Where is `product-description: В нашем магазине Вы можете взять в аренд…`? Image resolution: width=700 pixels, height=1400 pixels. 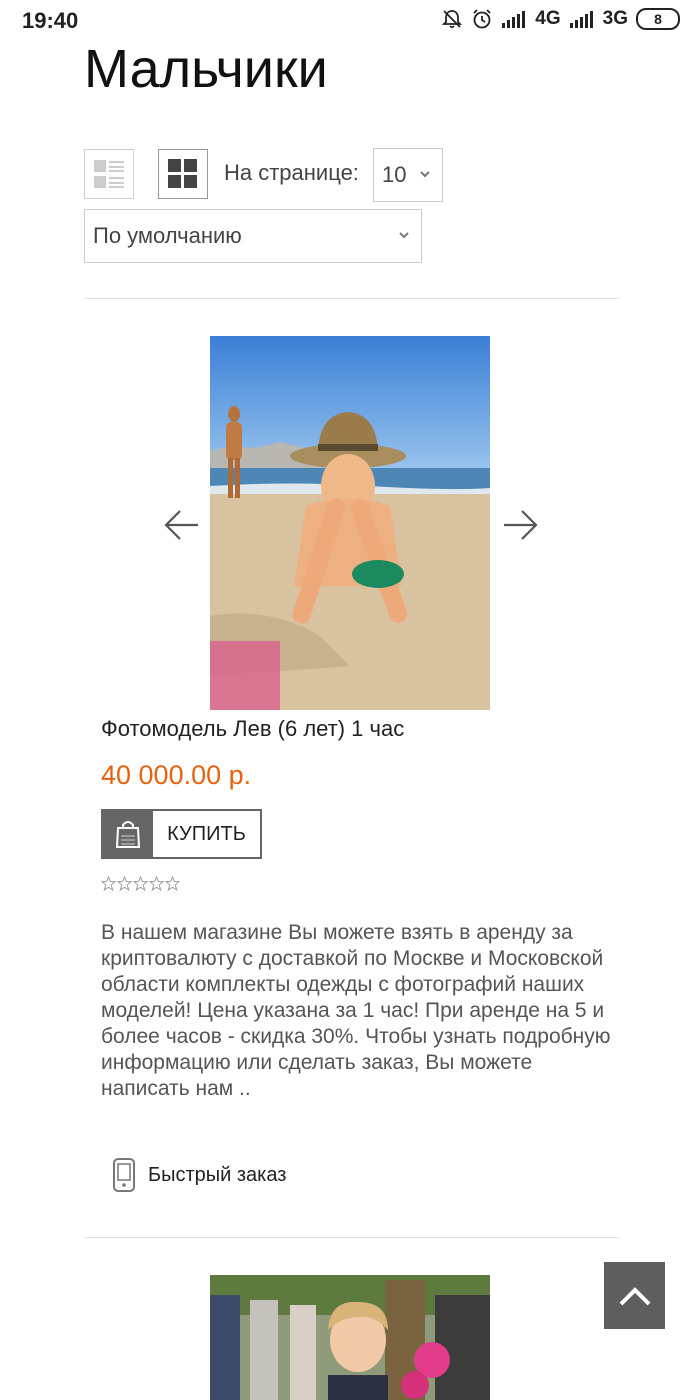
product-description: В нашем магазине Вы можете взять в аренд… is located at coordinates (356, 1010).